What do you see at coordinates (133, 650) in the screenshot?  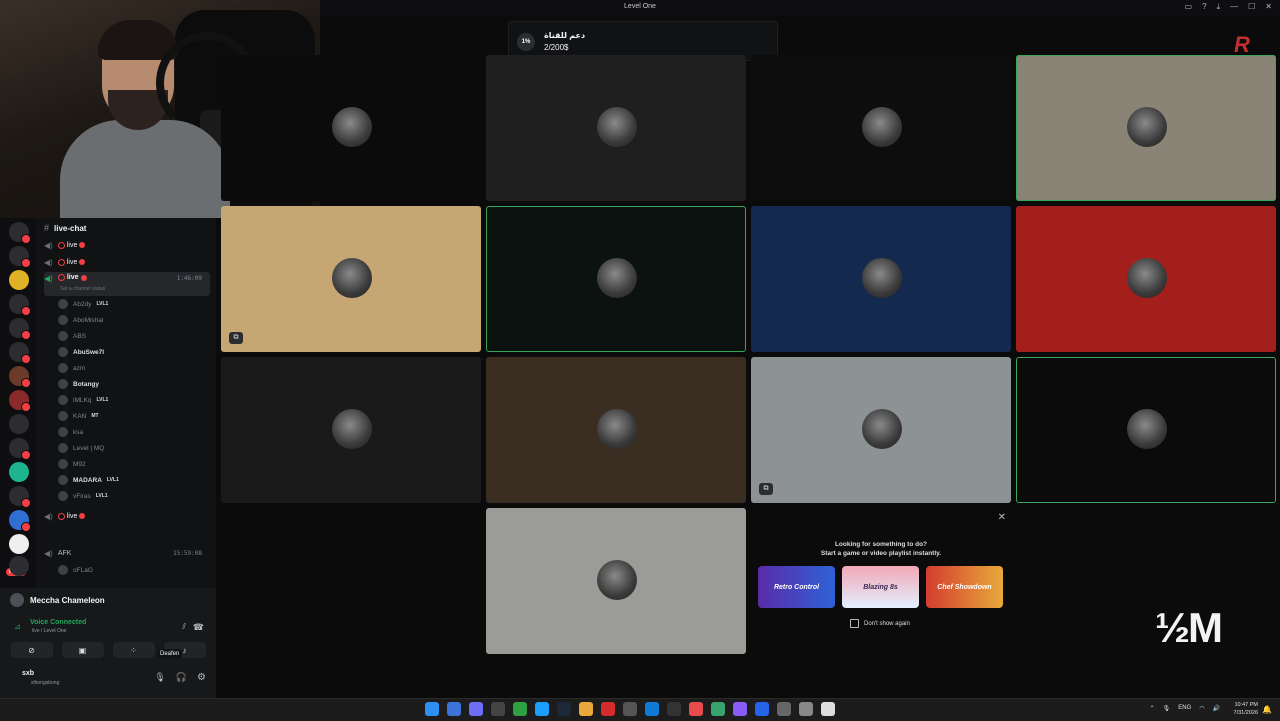 I see `activities-button: ⁘` at bounding box center [133, 650].